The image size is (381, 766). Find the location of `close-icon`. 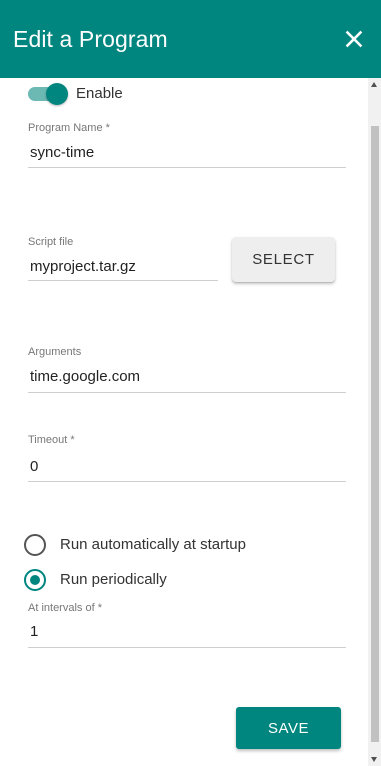

close-icon is located at coordinates (354, 39).